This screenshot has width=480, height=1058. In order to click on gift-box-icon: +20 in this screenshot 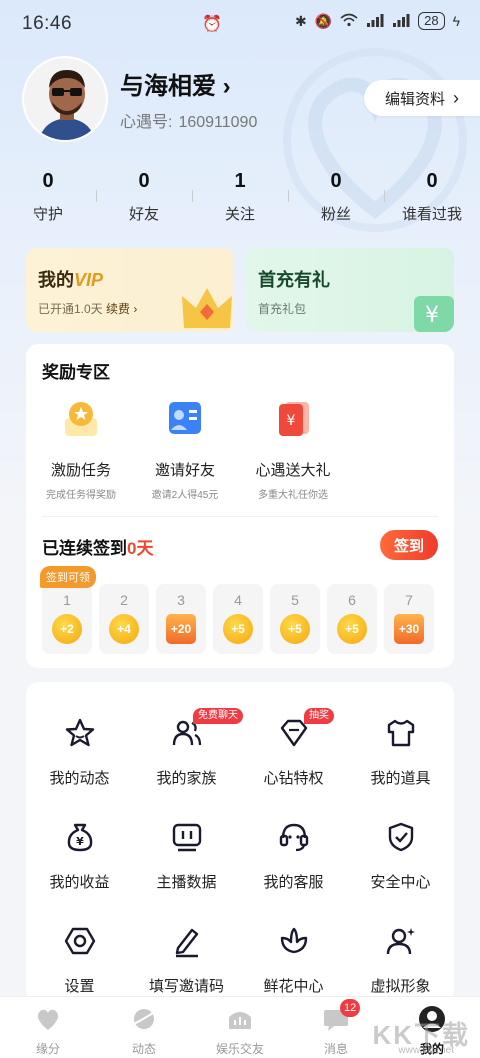, I will do `click(181, 629)`.